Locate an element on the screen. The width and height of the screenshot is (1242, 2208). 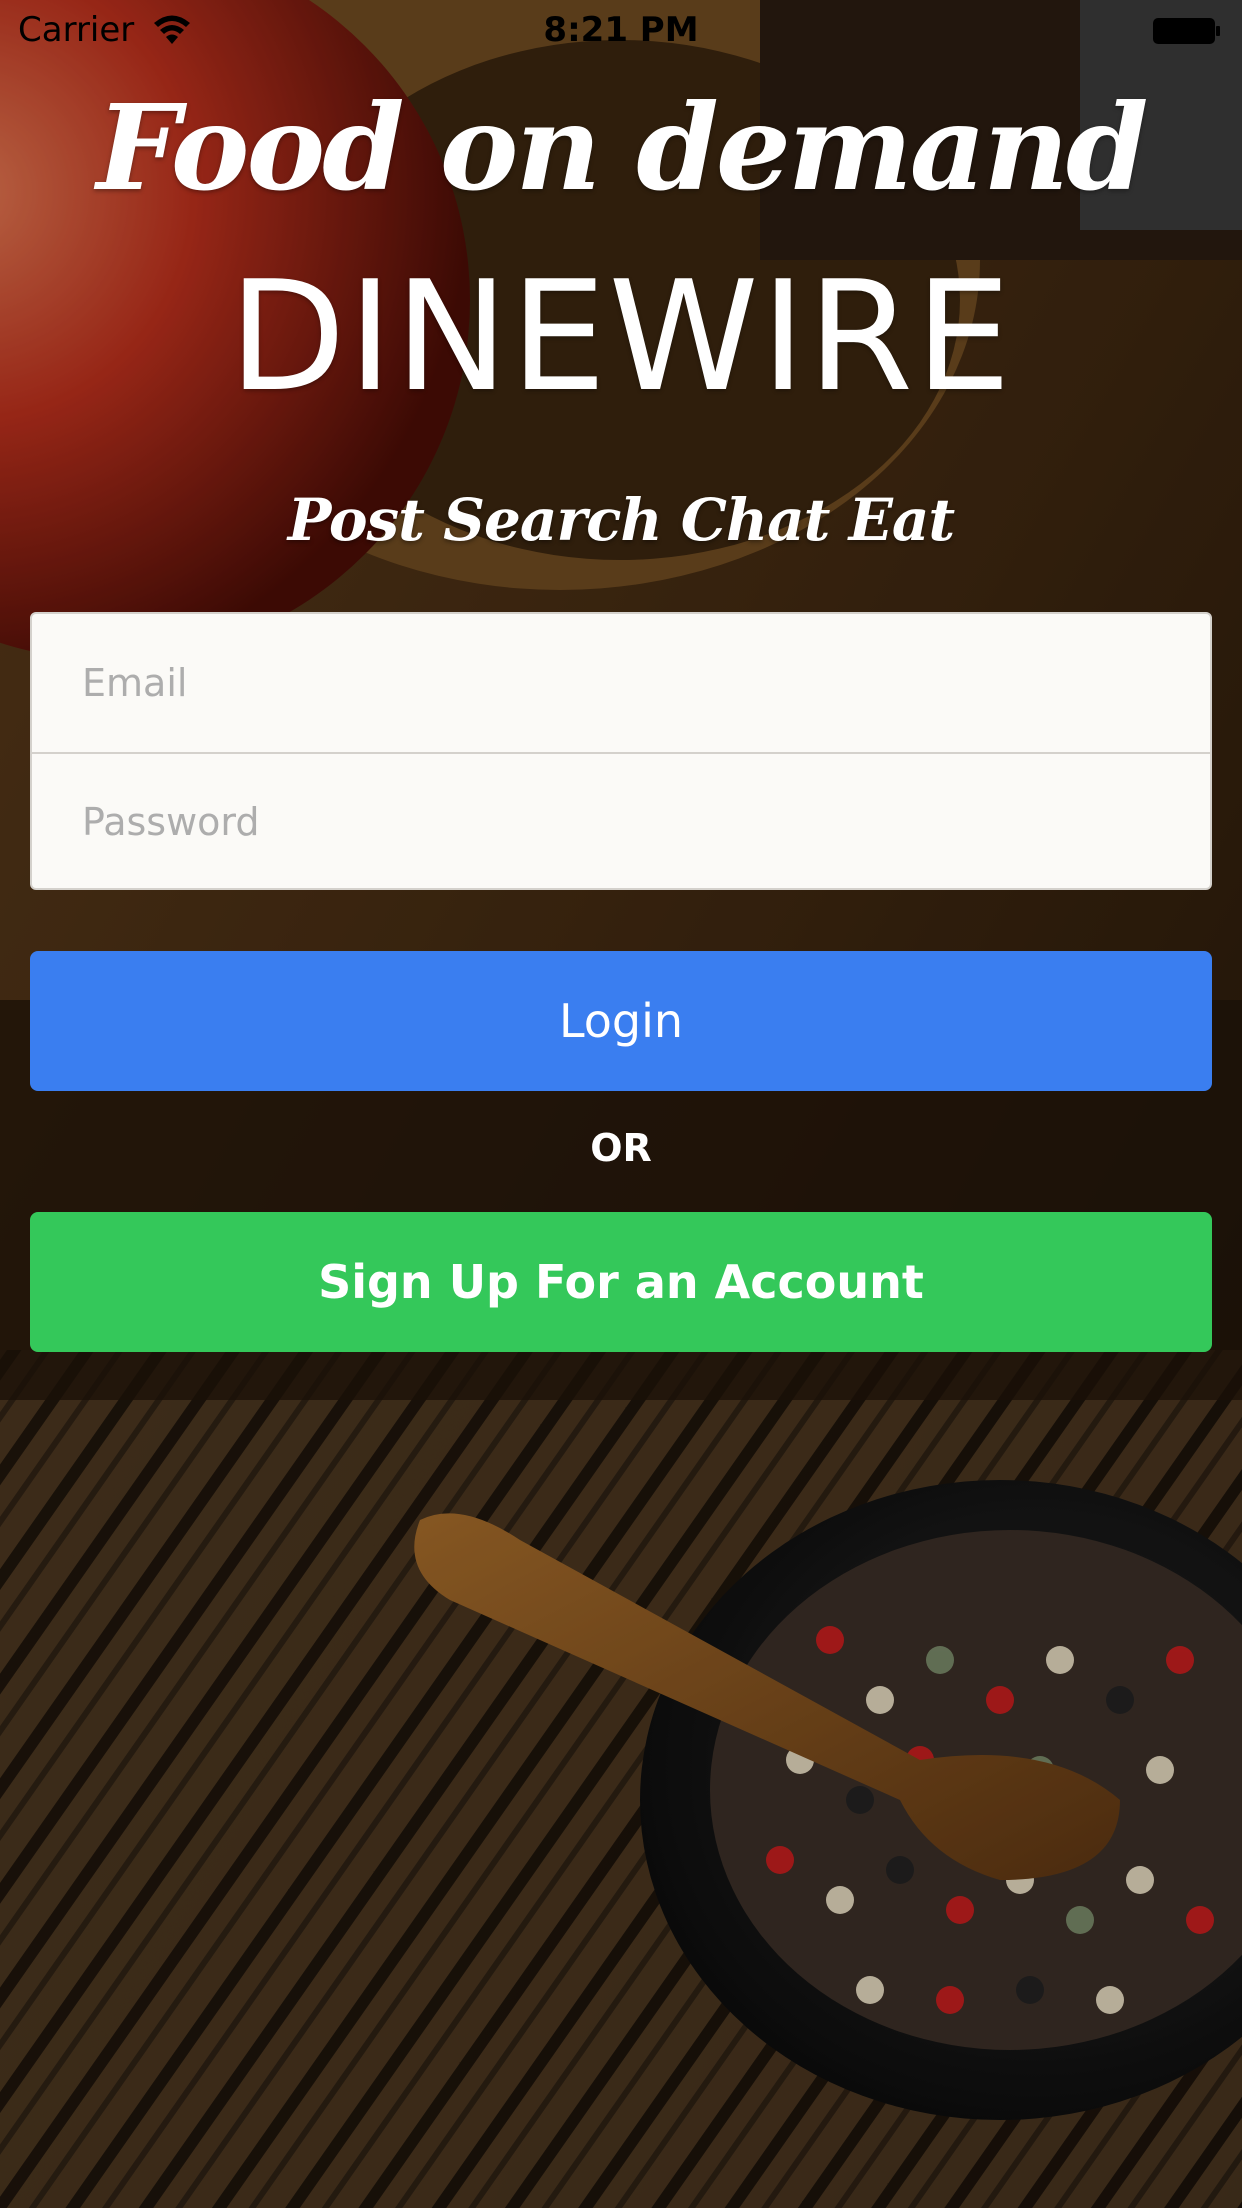
email-field-container is located at coordinates (621, 683).